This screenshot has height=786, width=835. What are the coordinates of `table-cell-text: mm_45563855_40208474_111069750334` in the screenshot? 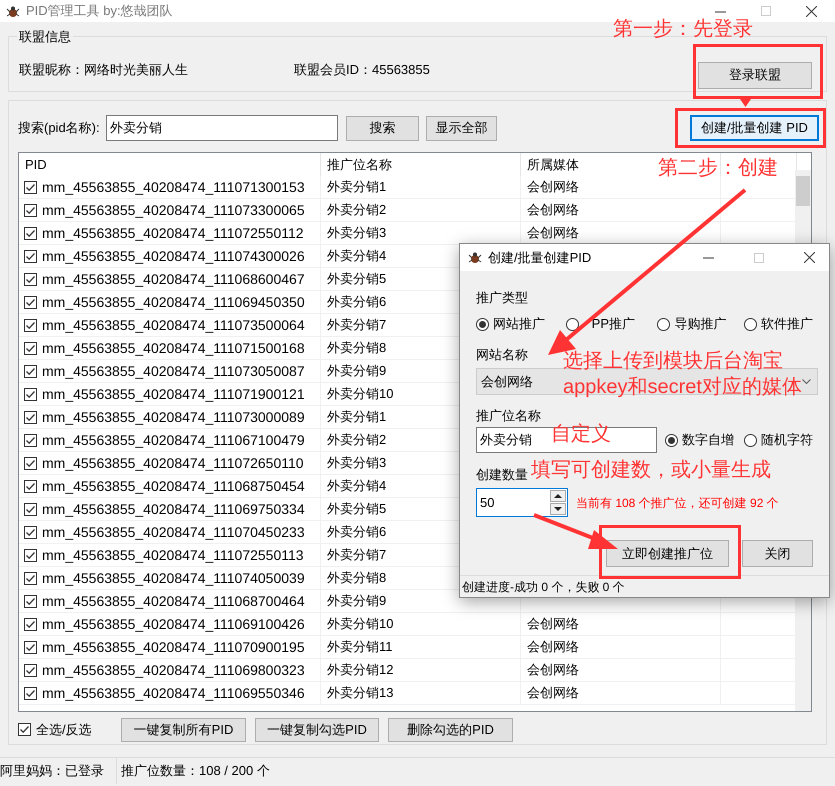 It's located at (173, 509).